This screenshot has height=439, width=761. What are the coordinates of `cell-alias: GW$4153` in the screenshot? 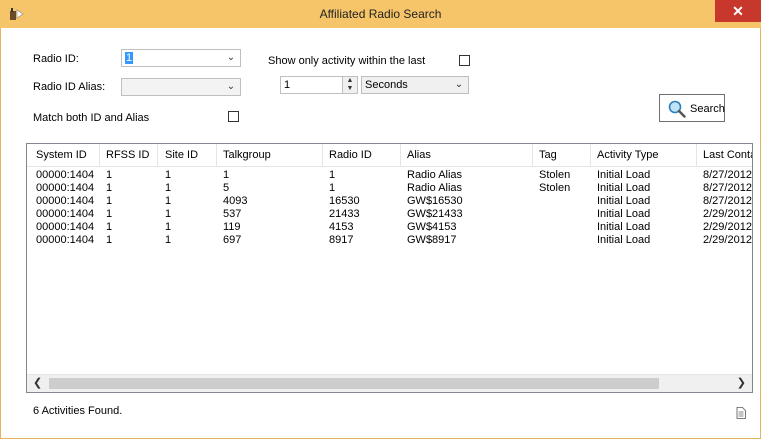 It's located at (432, 227).